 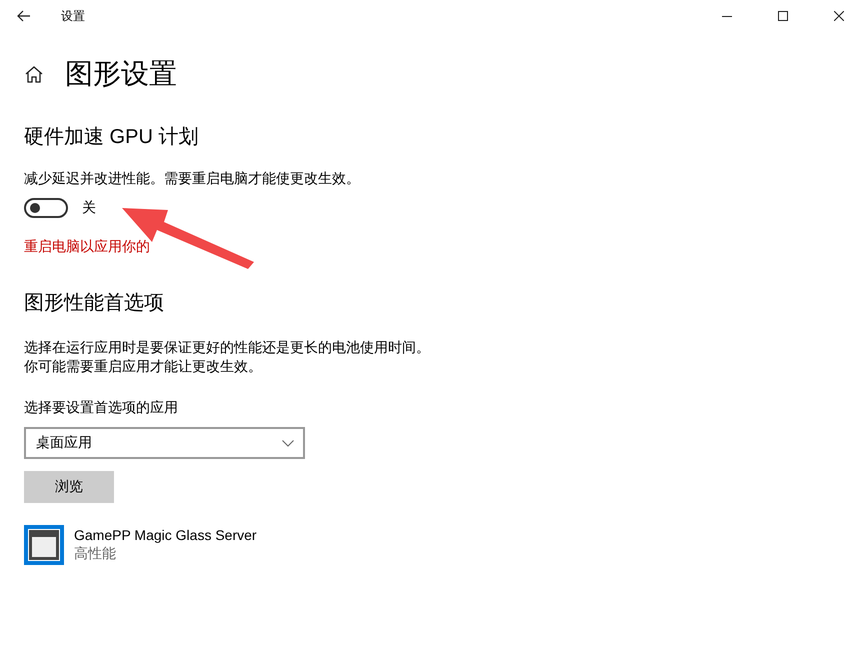 What do you see at coordinates (95, 554) in the screenshot?
I see `app-preference: 高性能` at bounding box center [95, 554].